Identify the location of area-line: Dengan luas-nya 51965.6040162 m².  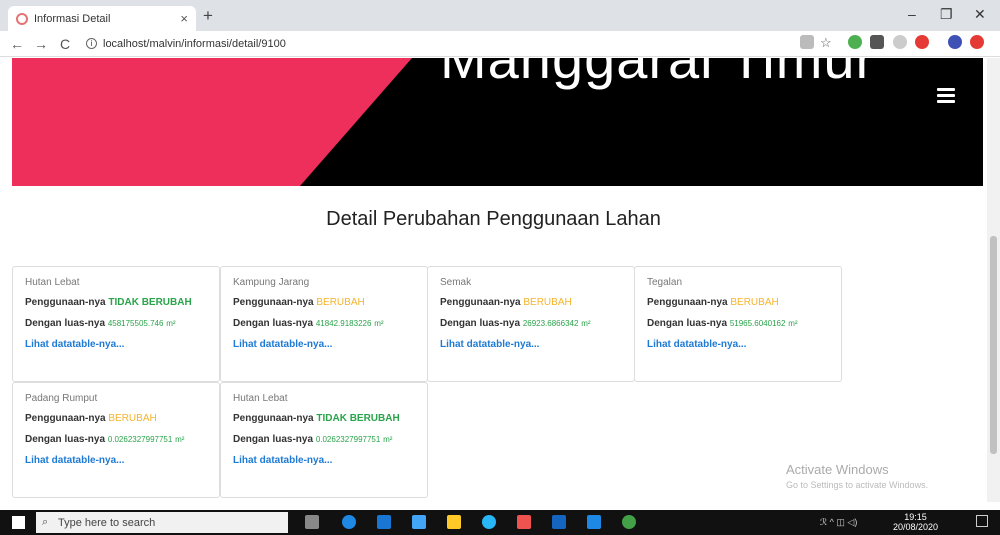
(738, 323).